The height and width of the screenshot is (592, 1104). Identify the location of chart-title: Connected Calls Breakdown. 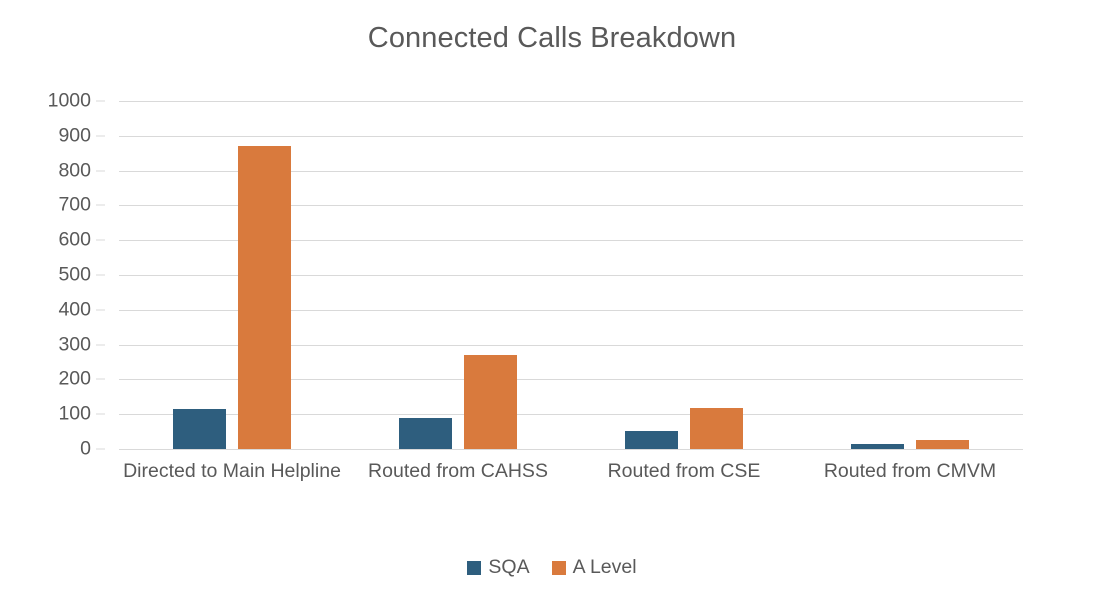
(552, 38).